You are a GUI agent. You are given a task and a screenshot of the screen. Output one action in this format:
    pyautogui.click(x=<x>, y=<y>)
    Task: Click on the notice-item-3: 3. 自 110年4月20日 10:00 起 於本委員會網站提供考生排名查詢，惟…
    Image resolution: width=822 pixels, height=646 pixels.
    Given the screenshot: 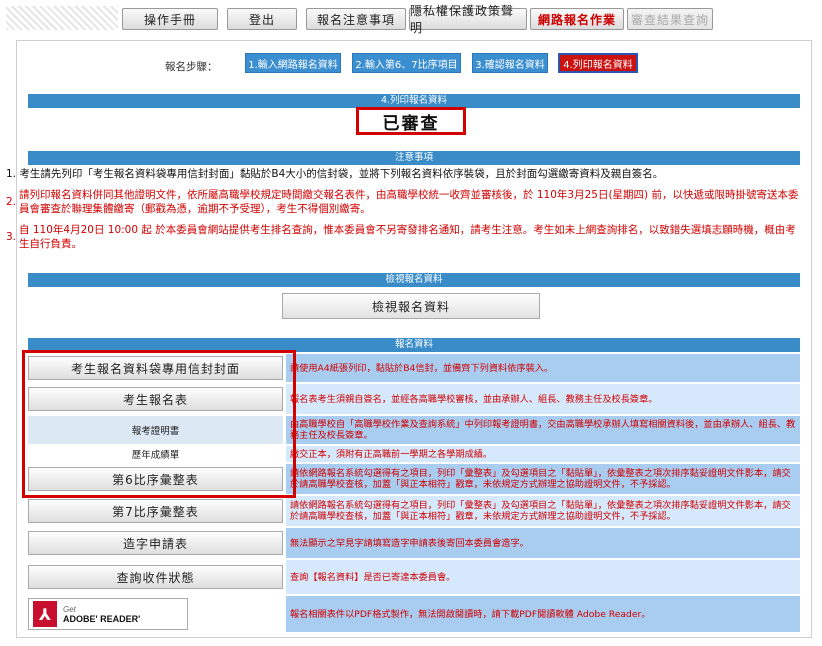 What is the action you would take?
    pyautogui.click(x=404, y=237)
    